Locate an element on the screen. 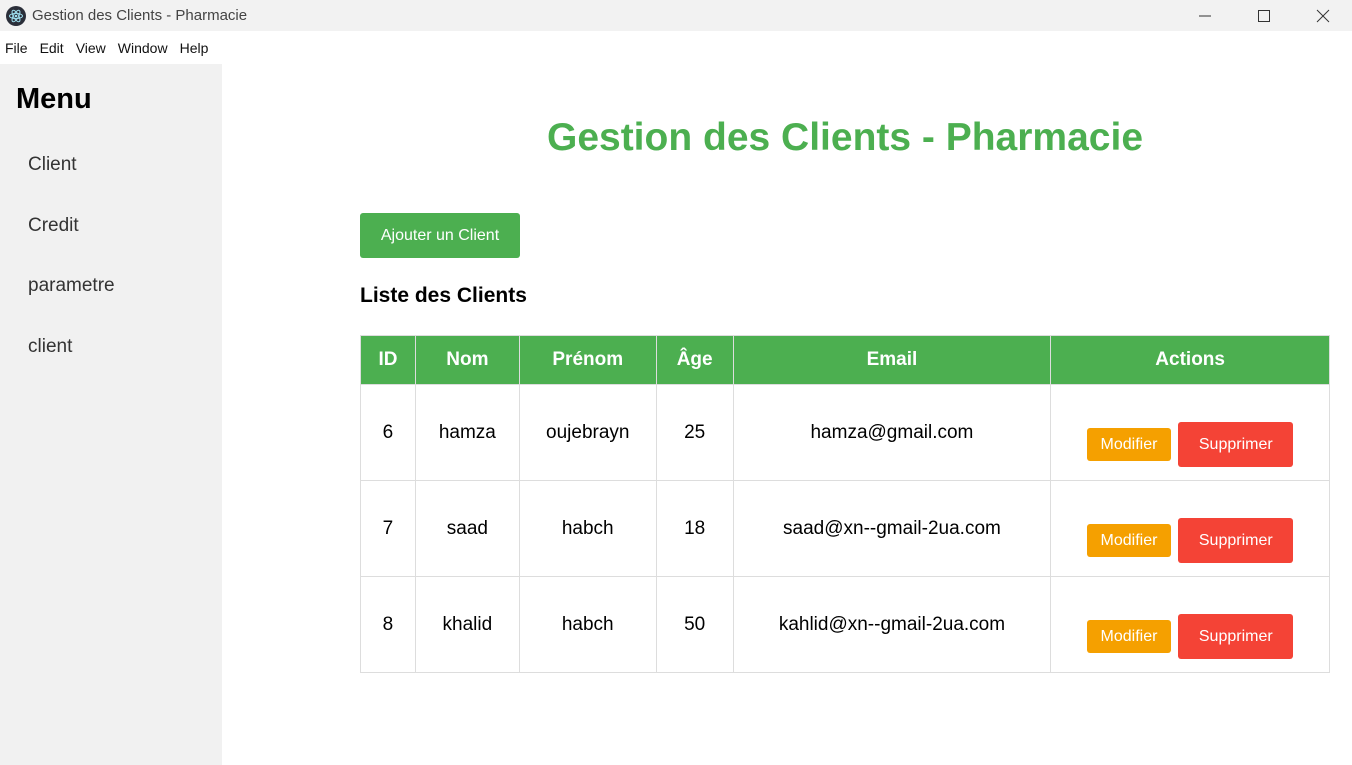 This screenshot has width=1352, height=765. close-icon is located at coordinates (1322, 15).